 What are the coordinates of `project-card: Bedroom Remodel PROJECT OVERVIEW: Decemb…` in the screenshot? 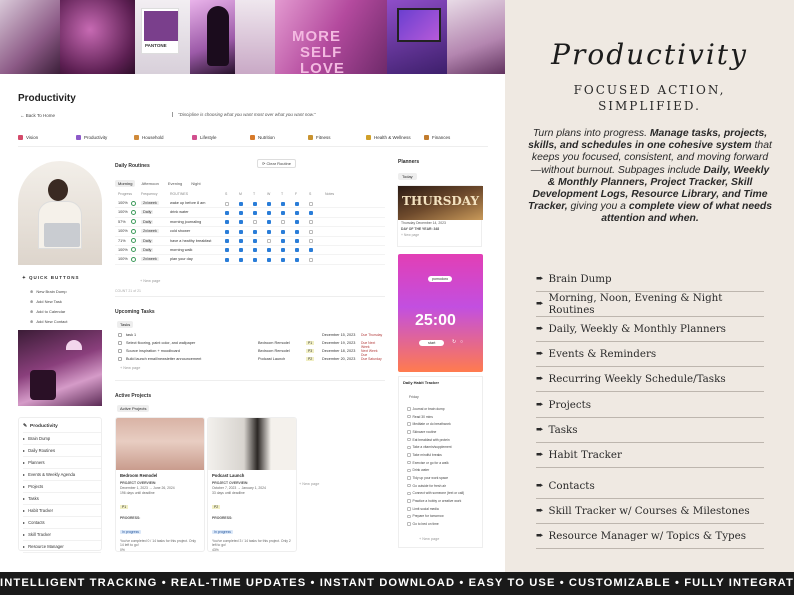 It's located at (160, 484).